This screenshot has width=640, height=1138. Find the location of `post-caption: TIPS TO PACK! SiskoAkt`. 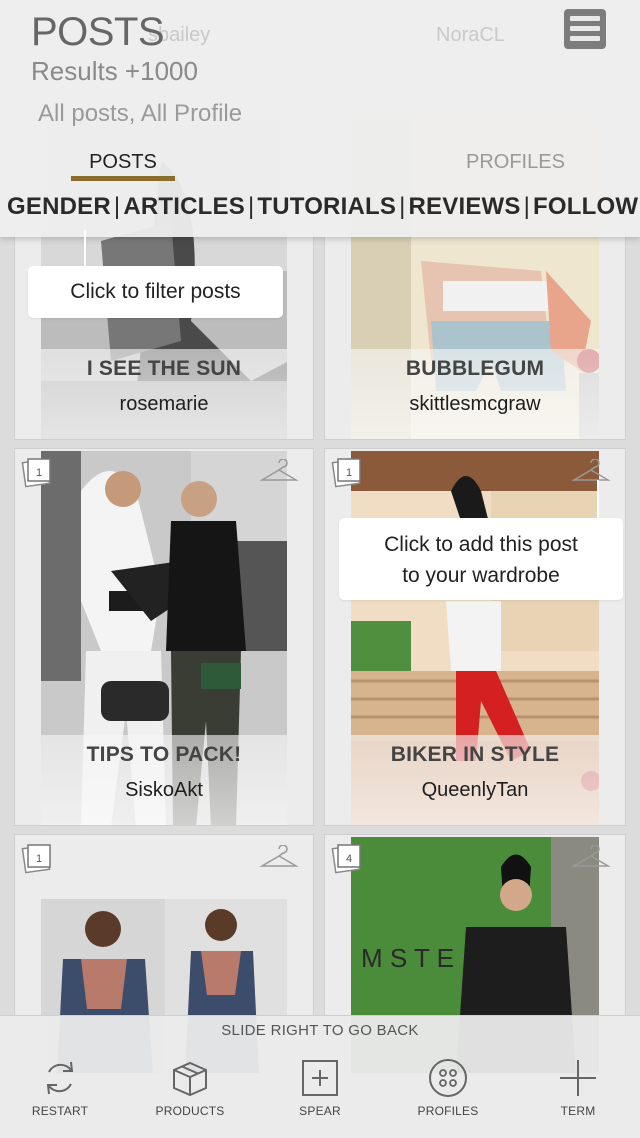

post-caption: TIPS TO PACK! SiskoAkt is located at coordinates (164, 780).